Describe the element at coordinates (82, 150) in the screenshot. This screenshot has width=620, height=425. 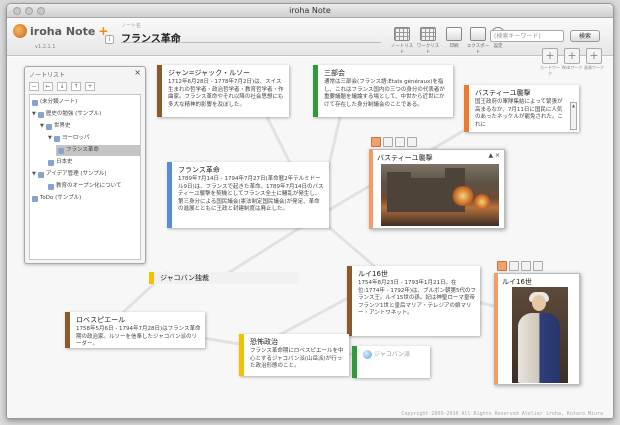
I see `tree-item-label: フランス革命` at that location.